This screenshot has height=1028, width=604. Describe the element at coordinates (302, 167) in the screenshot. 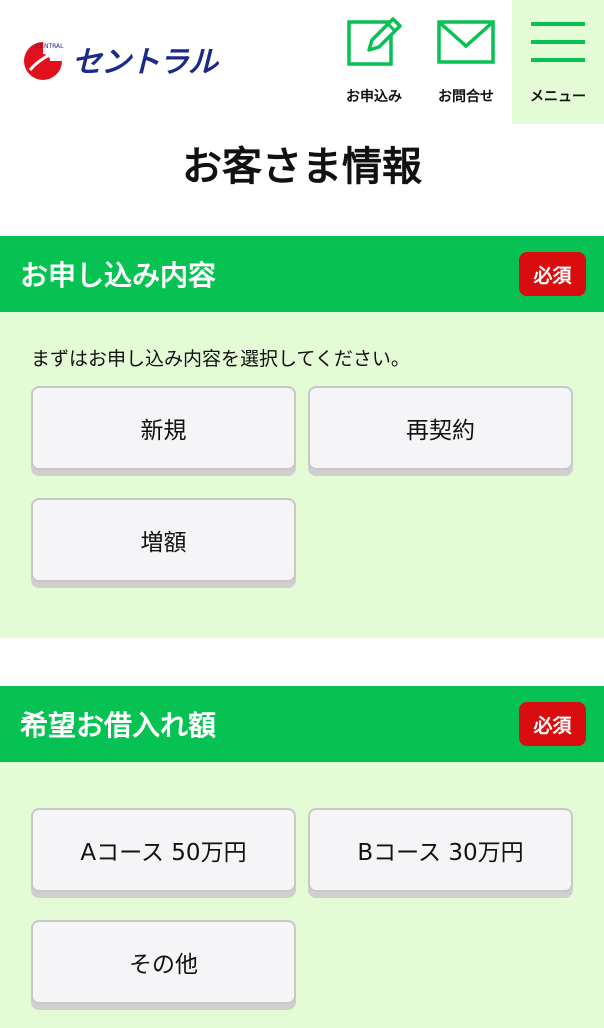

I see `page-title: お客さま情報` at that location.